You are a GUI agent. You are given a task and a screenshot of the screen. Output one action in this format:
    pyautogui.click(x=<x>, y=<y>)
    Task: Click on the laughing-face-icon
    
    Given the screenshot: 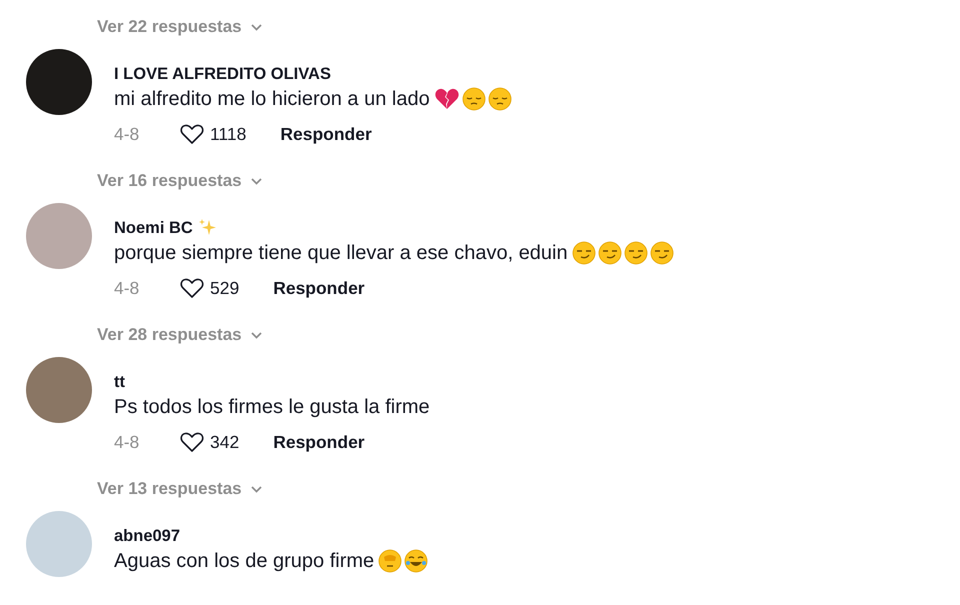 What is the action you would take?
    pyautogui.click(x=416, y=561)
    